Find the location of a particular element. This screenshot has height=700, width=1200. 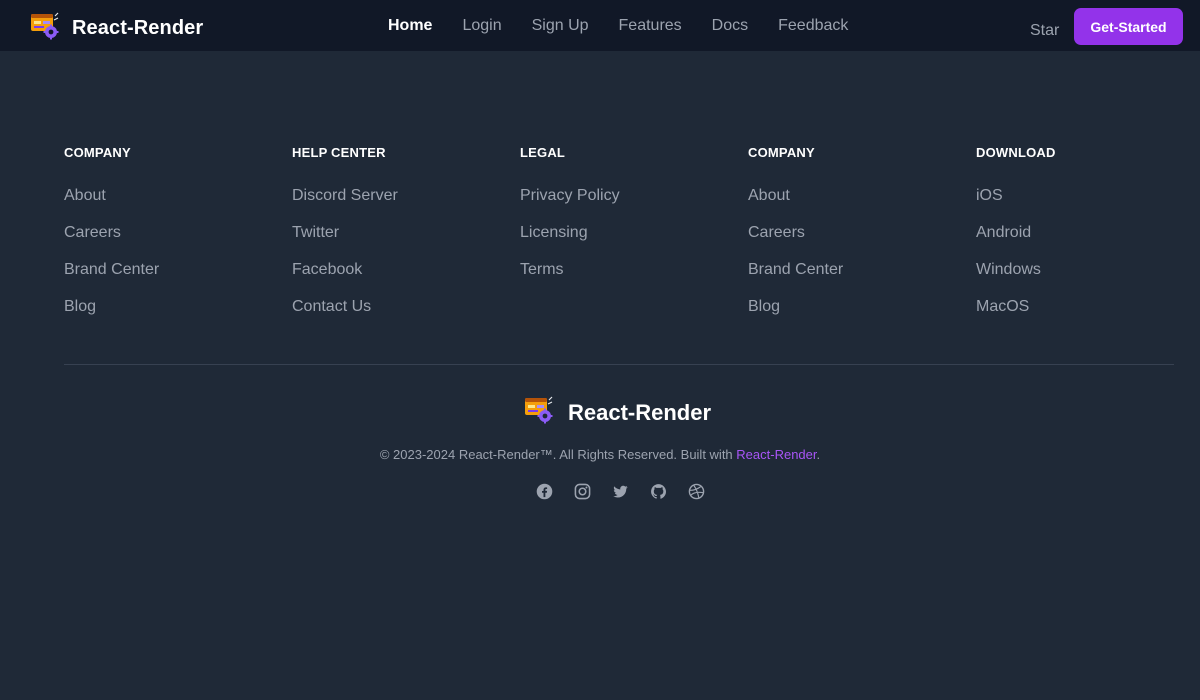

nav-link-home: Home is located at coordinates (410, 26).